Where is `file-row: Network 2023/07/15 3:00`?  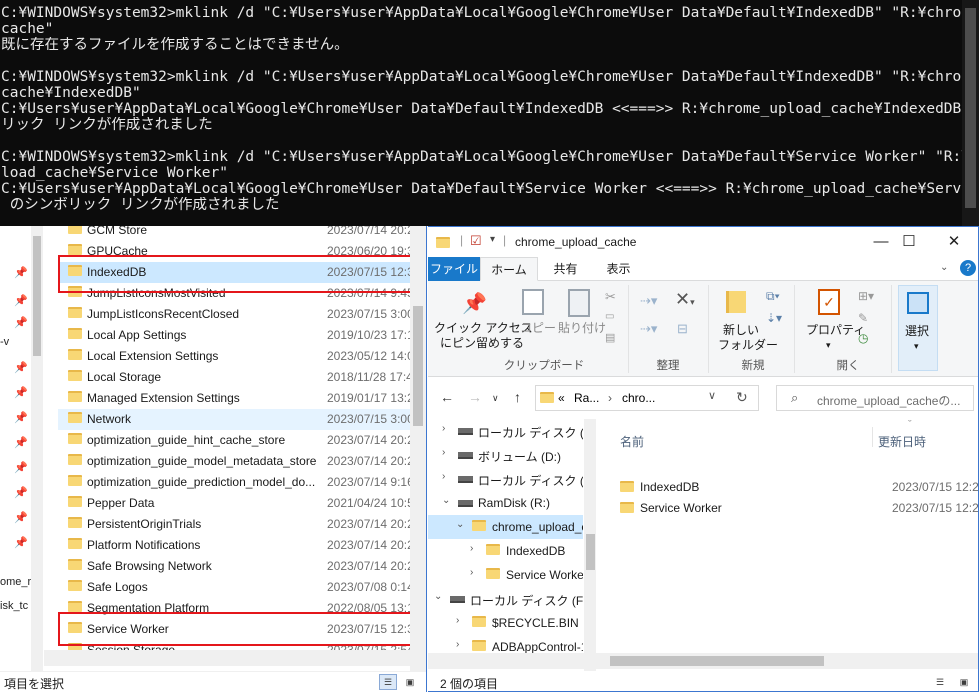 file-row: Network 2023/07/15 3:00 is located at coordinates (234, 419).